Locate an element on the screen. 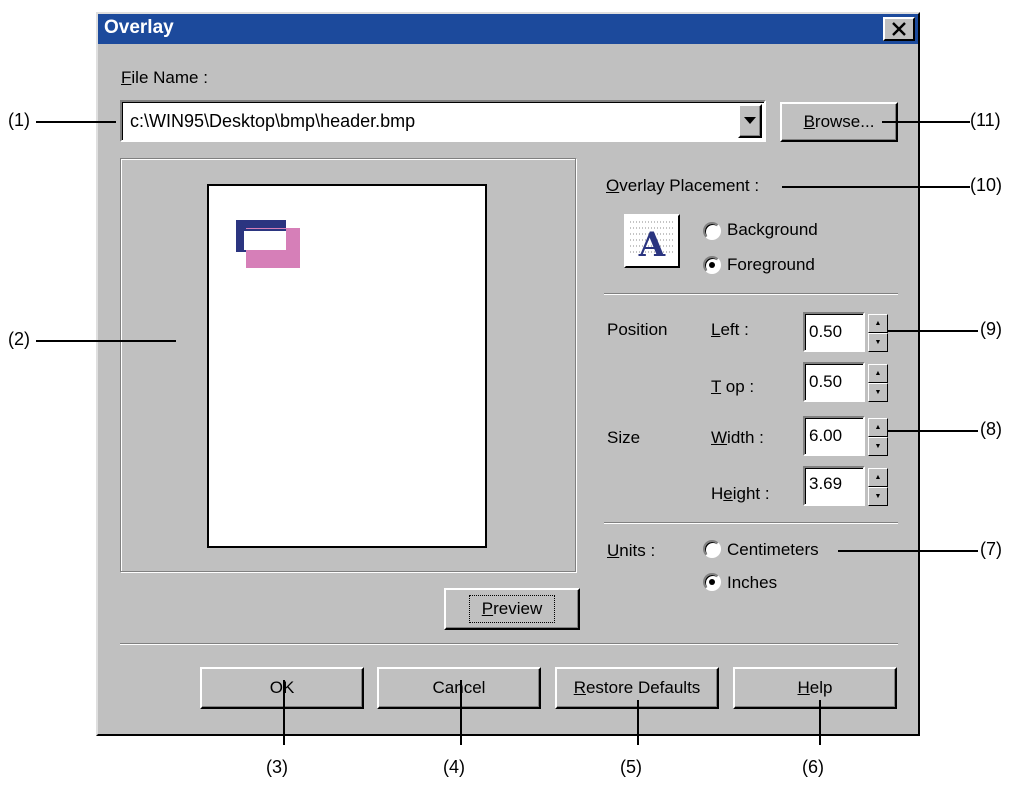 The width and height of the screenshot is (1025, 785). top-label: T op : is located at coordinates (733, 386).